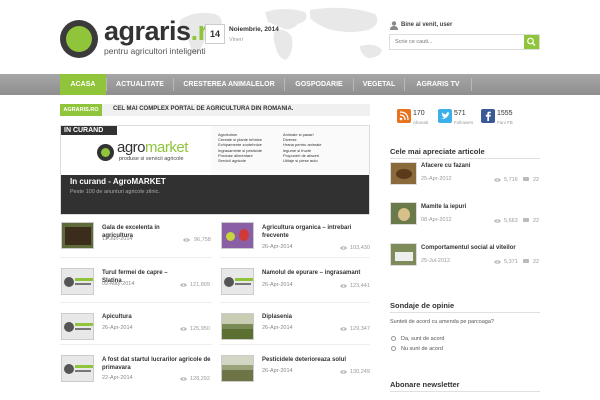 The height and width of the screenshot is (400, 600). Describe the element at coordinates (89, 130) in the screenshot. I see `coming-soon-badge: IN CURAND` at that location.